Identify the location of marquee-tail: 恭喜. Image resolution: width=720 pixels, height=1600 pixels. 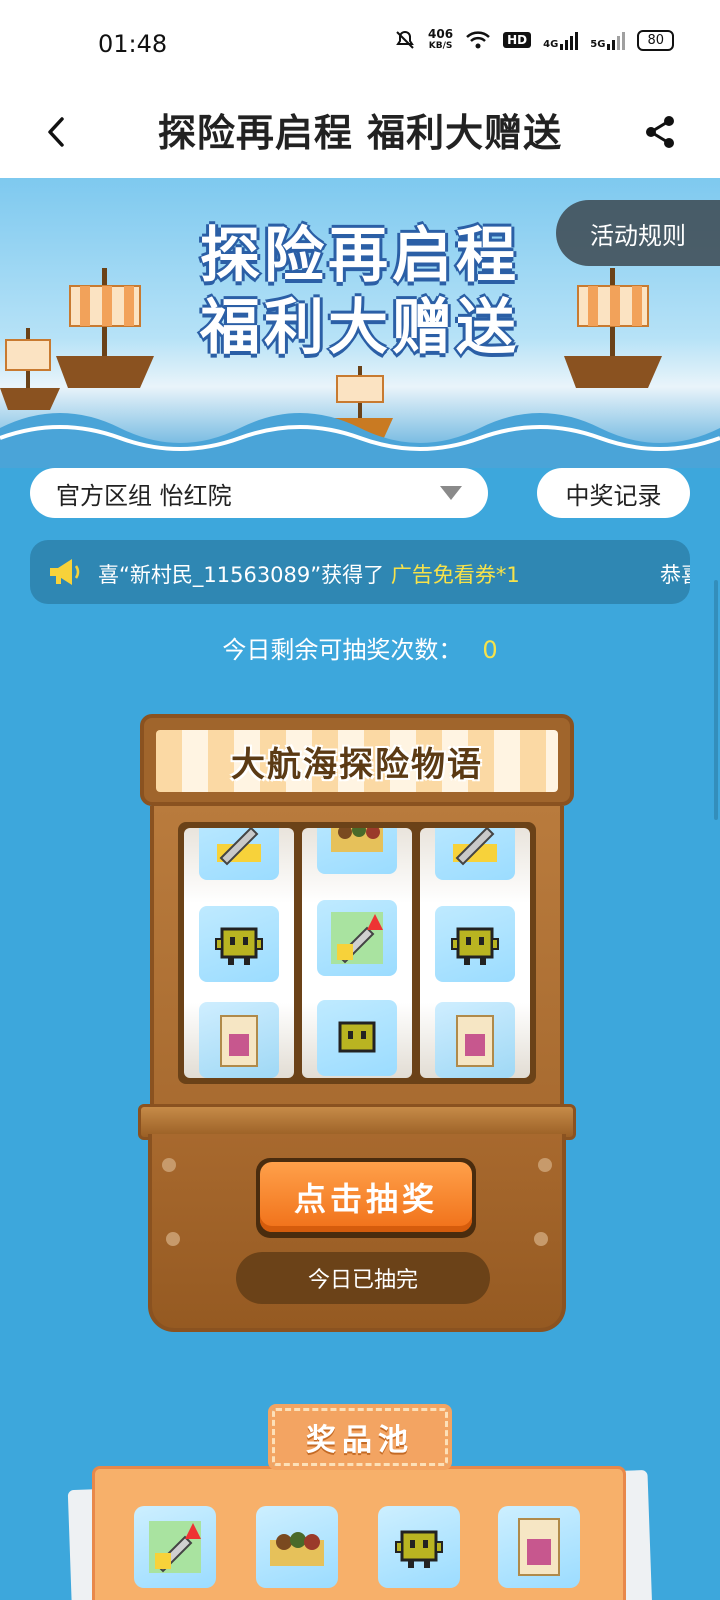
(675, 575).